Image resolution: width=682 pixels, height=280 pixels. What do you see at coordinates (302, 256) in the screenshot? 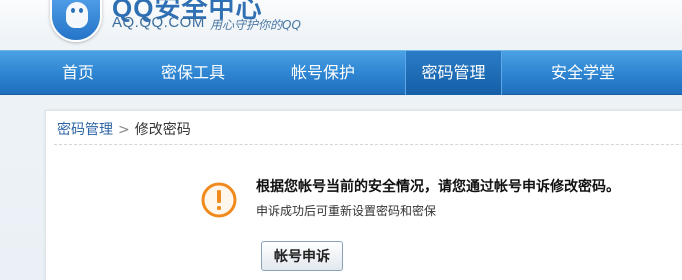
I see `account-appeal-button: 帐号申诉` at bounding box center [302, 256].